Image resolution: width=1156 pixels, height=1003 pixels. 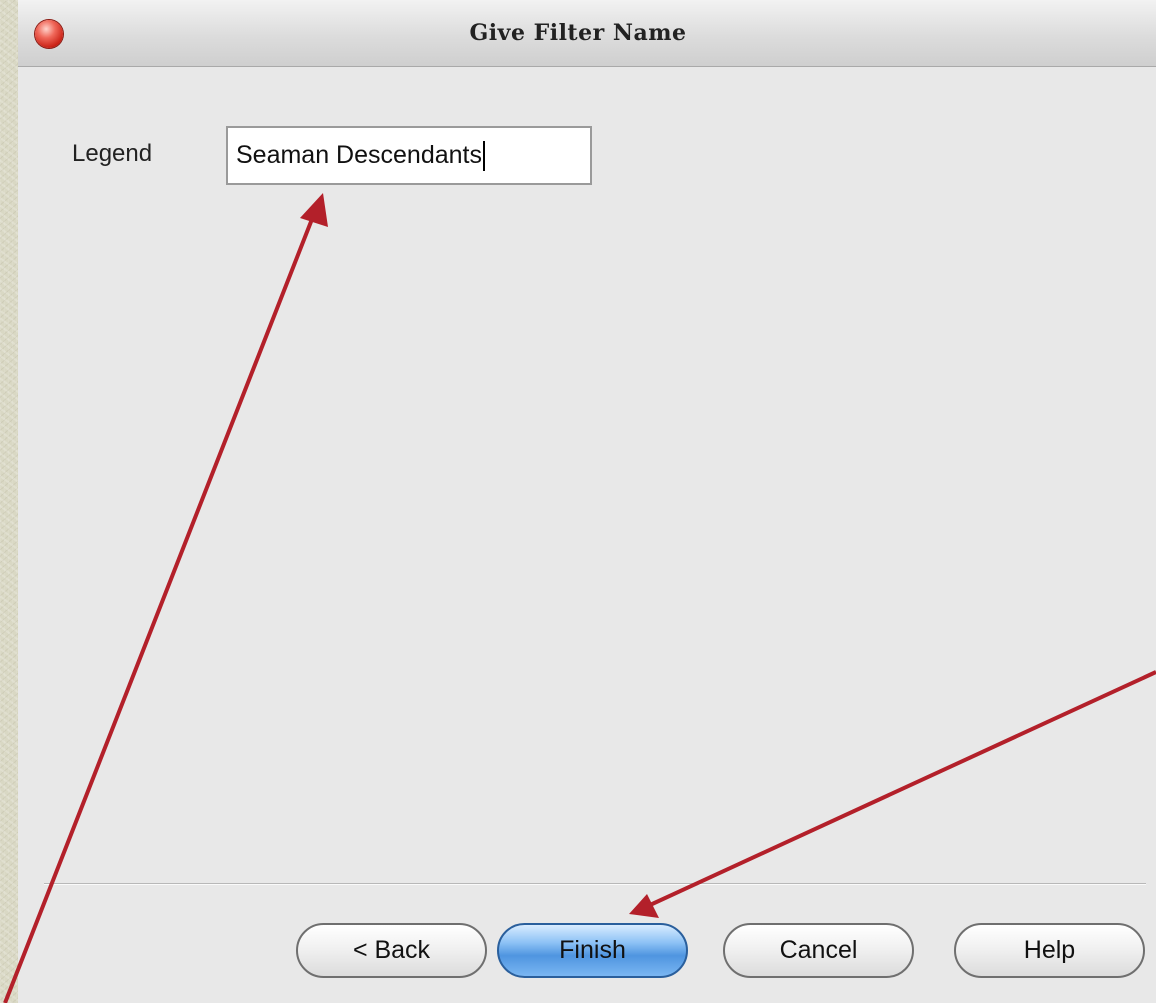 What do you see at coordinates (592, 950) in the screenshot?
I see `finish-button: Finish` at bounding box center [592, 950].